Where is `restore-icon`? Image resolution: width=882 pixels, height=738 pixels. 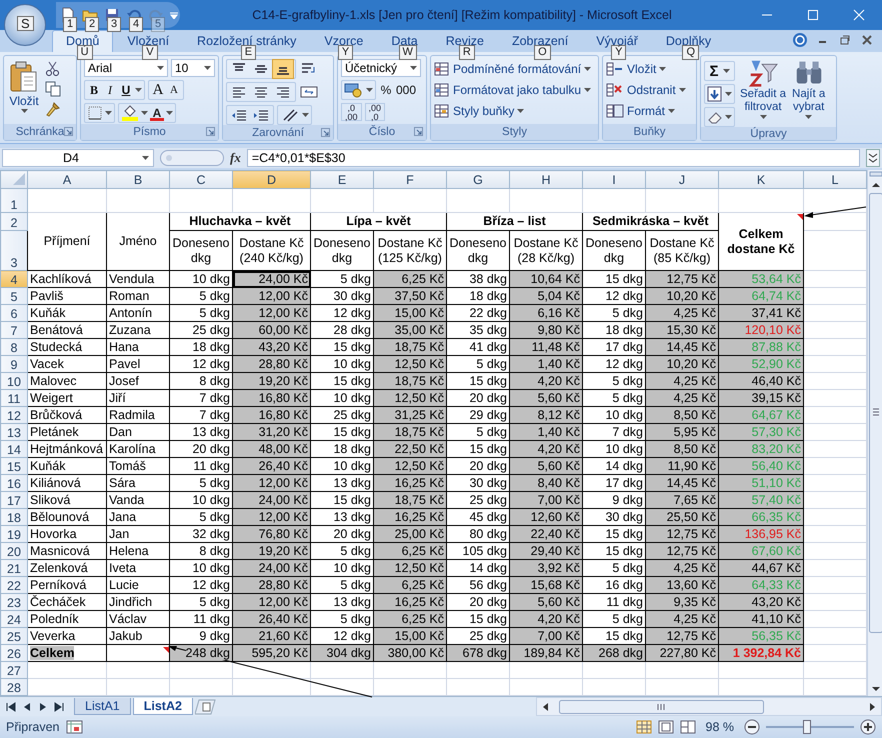
restore-icon is located at coordinates (845, 40).